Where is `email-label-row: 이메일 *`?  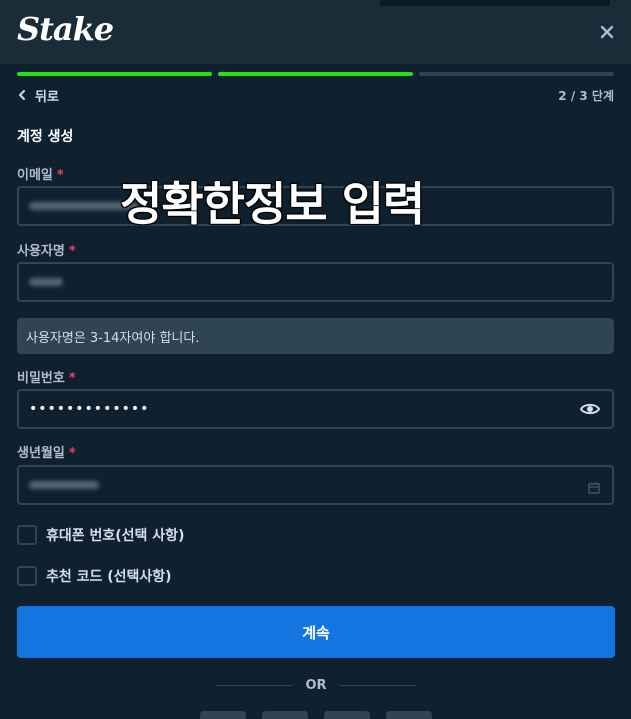
email-label-row: 이메일 * is located at coordinates (40, 173).